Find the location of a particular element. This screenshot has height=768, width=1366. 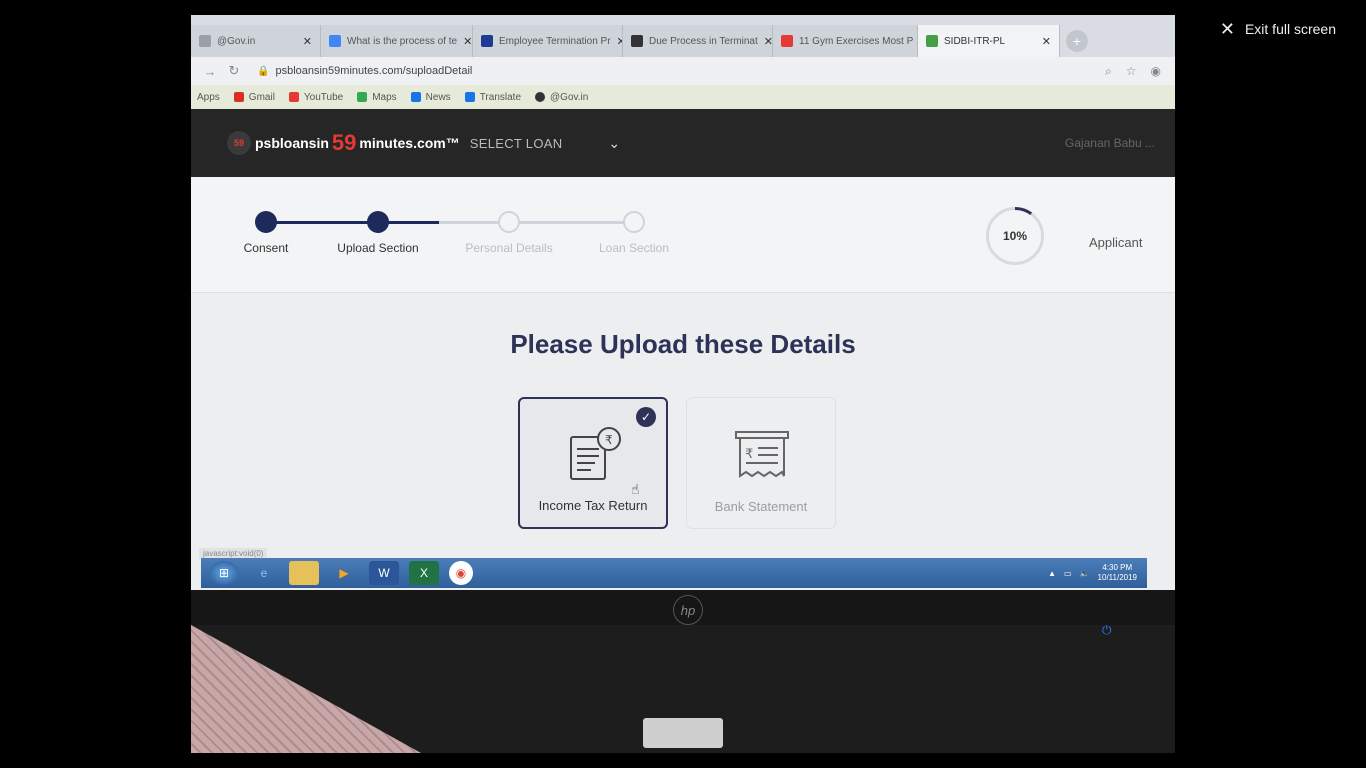

bank-statement-icon: ₹ is located at coordinates (762, 454).